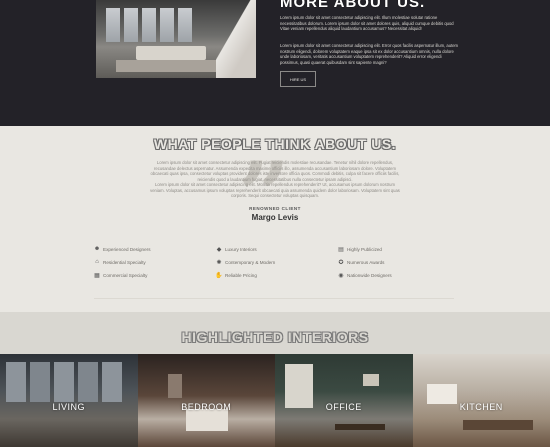  Describe the element at coordinates (441, 394) in the screenshot. I see `cabinet` at that location.